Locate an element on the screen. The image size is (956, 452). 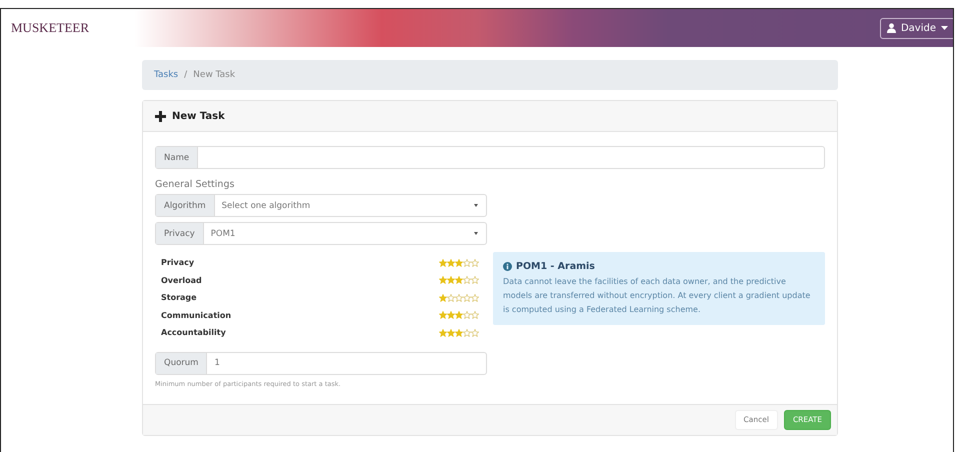
quorum-field: Quorum 1 is located at coordinates (321, 363).